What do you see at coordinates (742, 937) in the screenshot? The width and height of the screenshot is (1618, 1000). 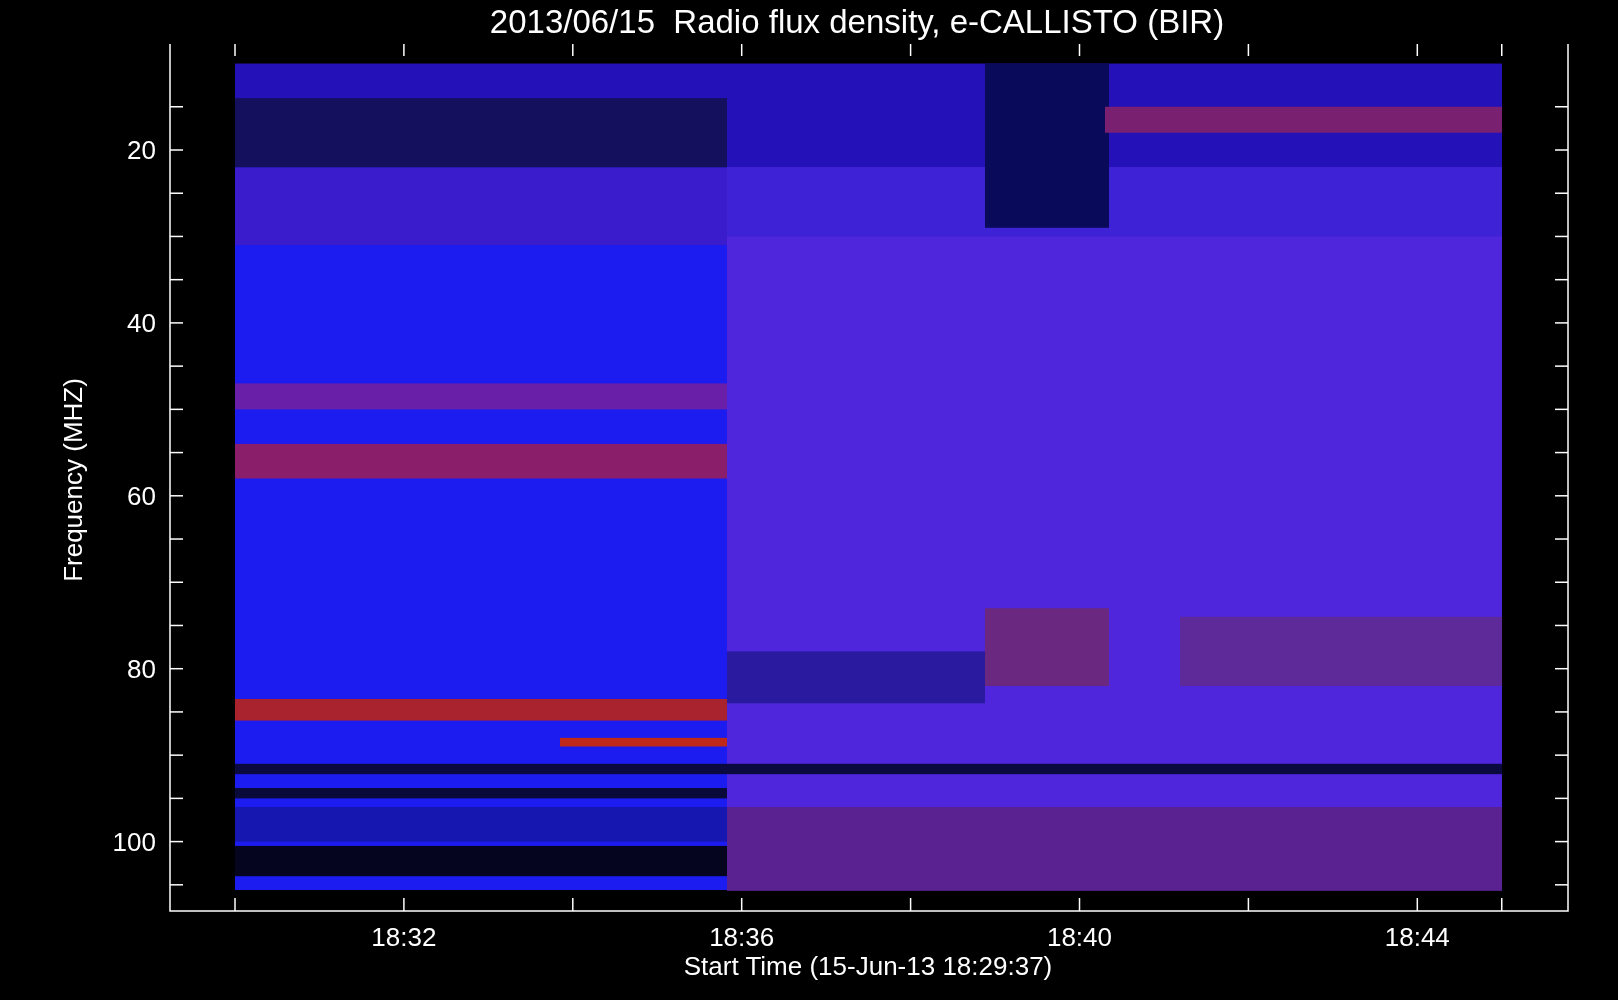 I see `x-tick-label: 18:36` at bounding box center [742, 937].